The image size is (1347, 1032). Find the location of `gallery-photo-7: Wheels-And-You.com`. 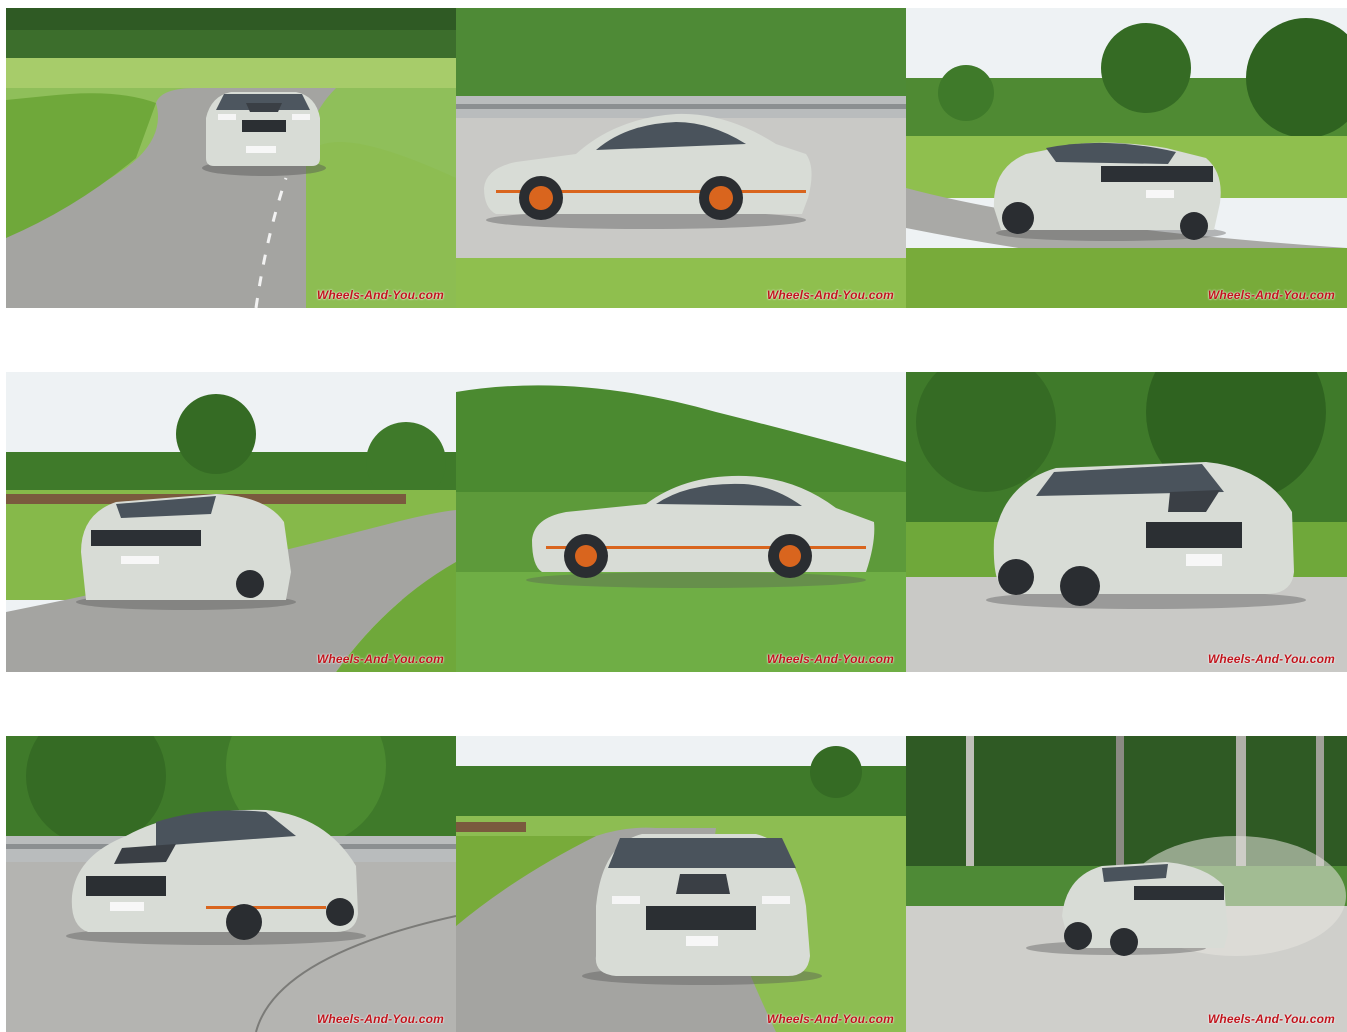

gallery-photo-7: Wheels-And-You.com is located at coordinates (231, 884).